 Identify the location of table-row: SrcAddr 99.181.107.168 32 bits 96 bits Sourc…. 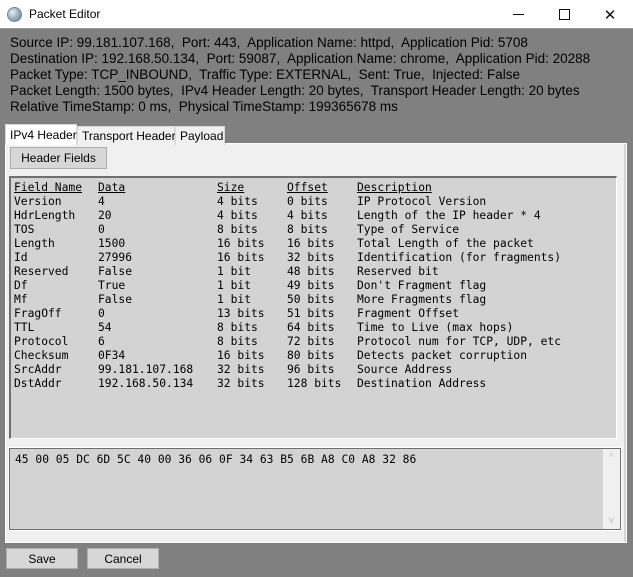
(310, 370).